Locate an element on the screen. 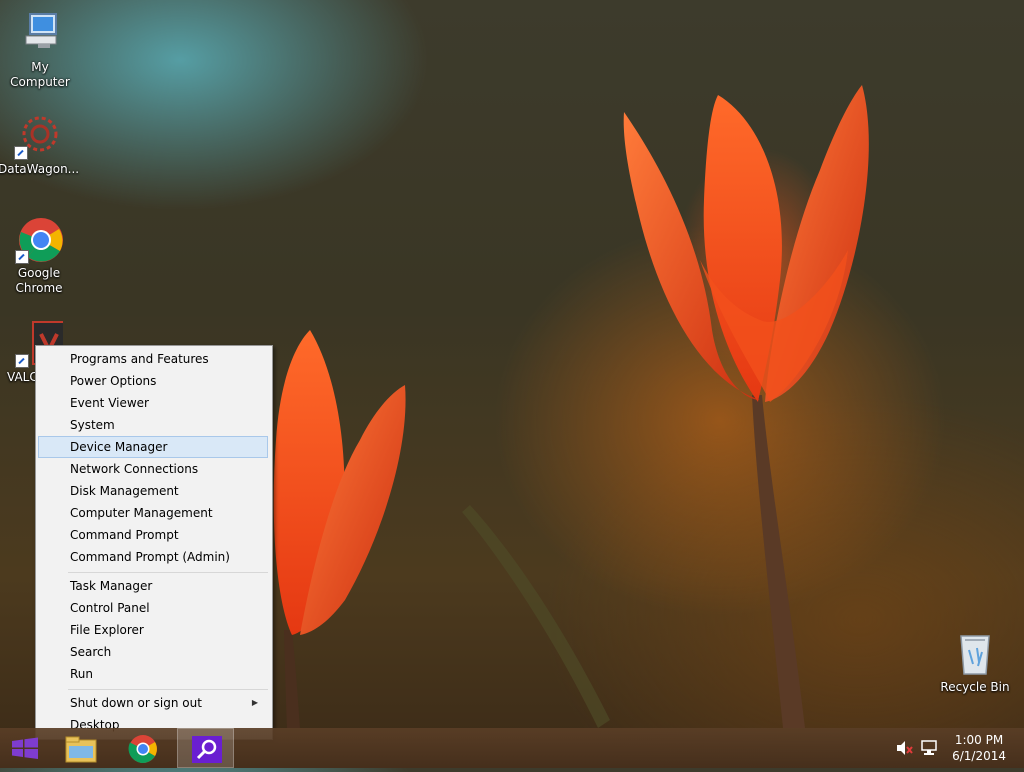 This screenshot has width=1024, height=772. windows-start-icon is located at coordinates (25, 748).